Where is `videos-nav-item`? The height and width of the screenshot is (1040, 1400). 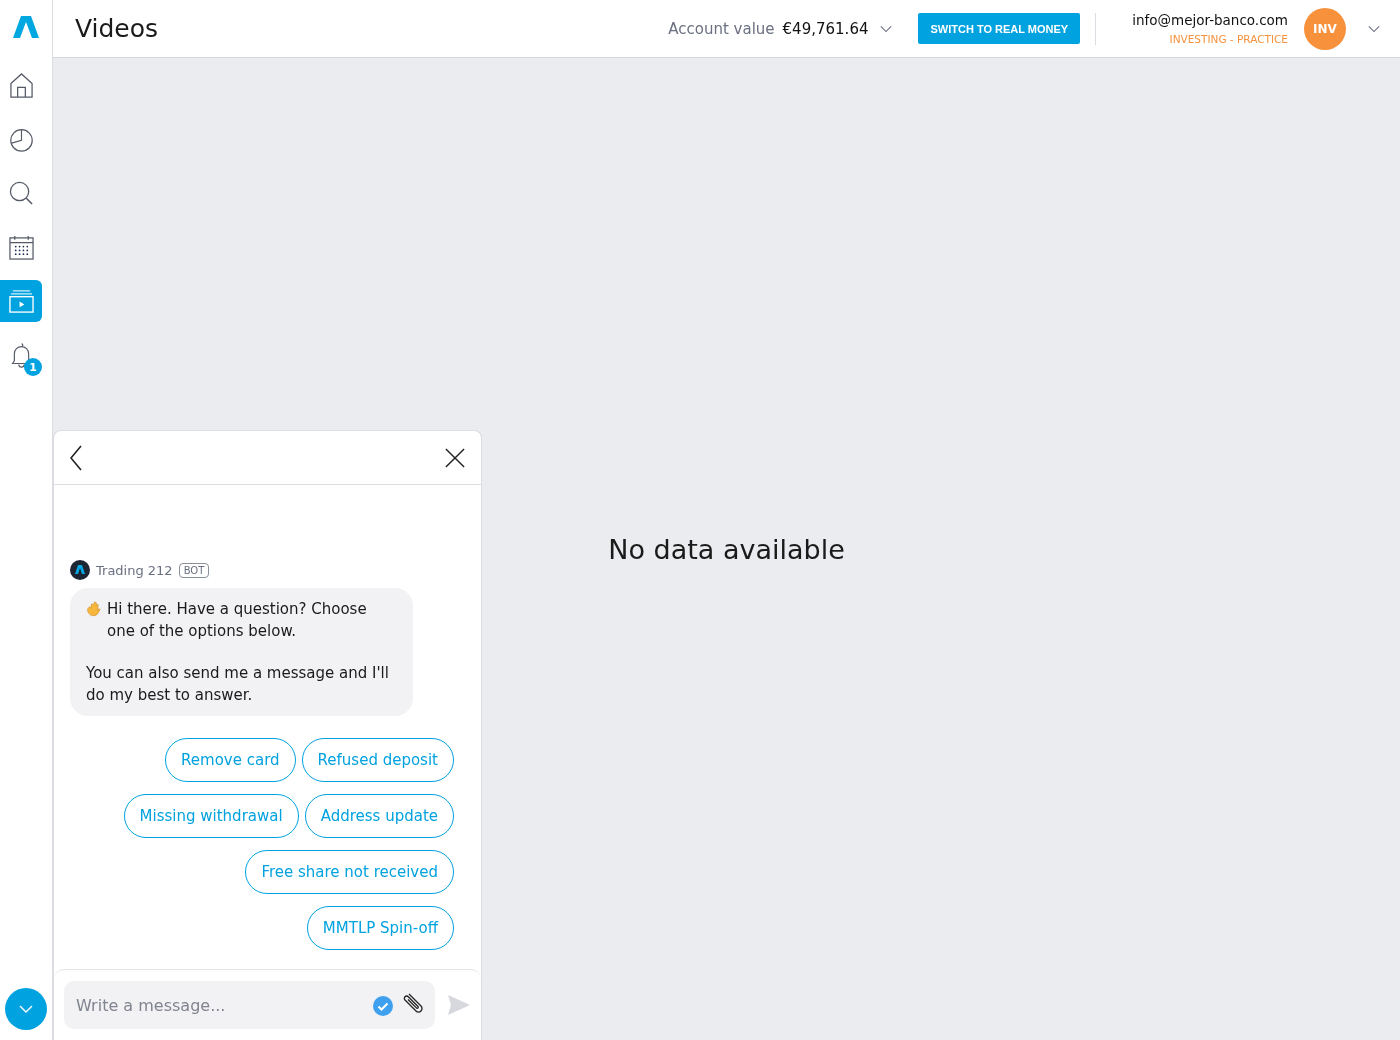 videos-nav-item is located at coordinates (21, 301).